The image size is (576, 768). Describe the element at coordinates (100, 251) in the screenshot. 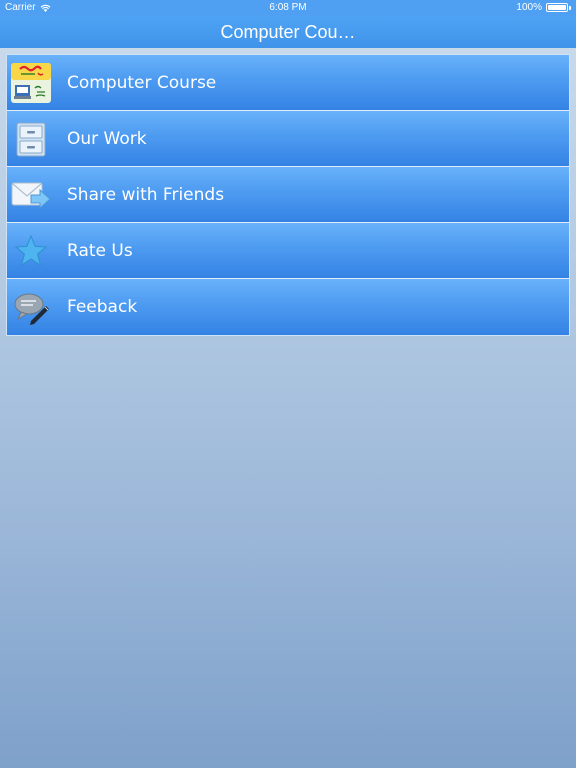

I see `menu-item-label: Rate Us` at that location.